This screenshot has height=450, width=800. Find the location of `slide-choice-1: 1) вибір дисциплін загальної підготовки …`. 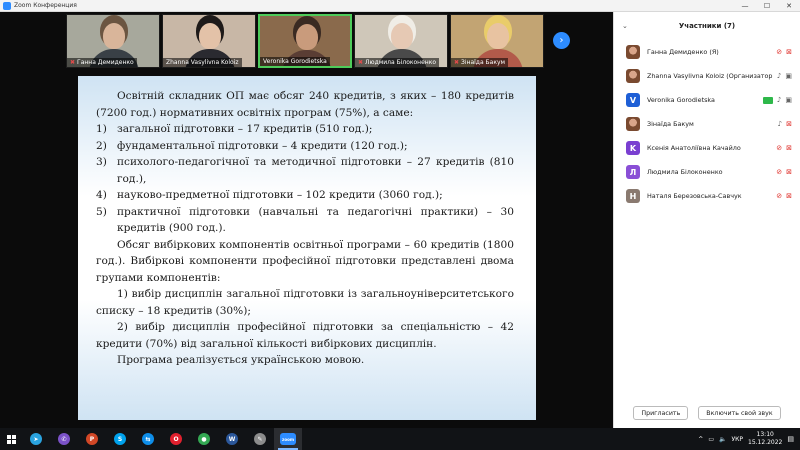

slide-choice-1: 1) вибір дисциплін загальної підготовки … is located at coordinates (305, 302).